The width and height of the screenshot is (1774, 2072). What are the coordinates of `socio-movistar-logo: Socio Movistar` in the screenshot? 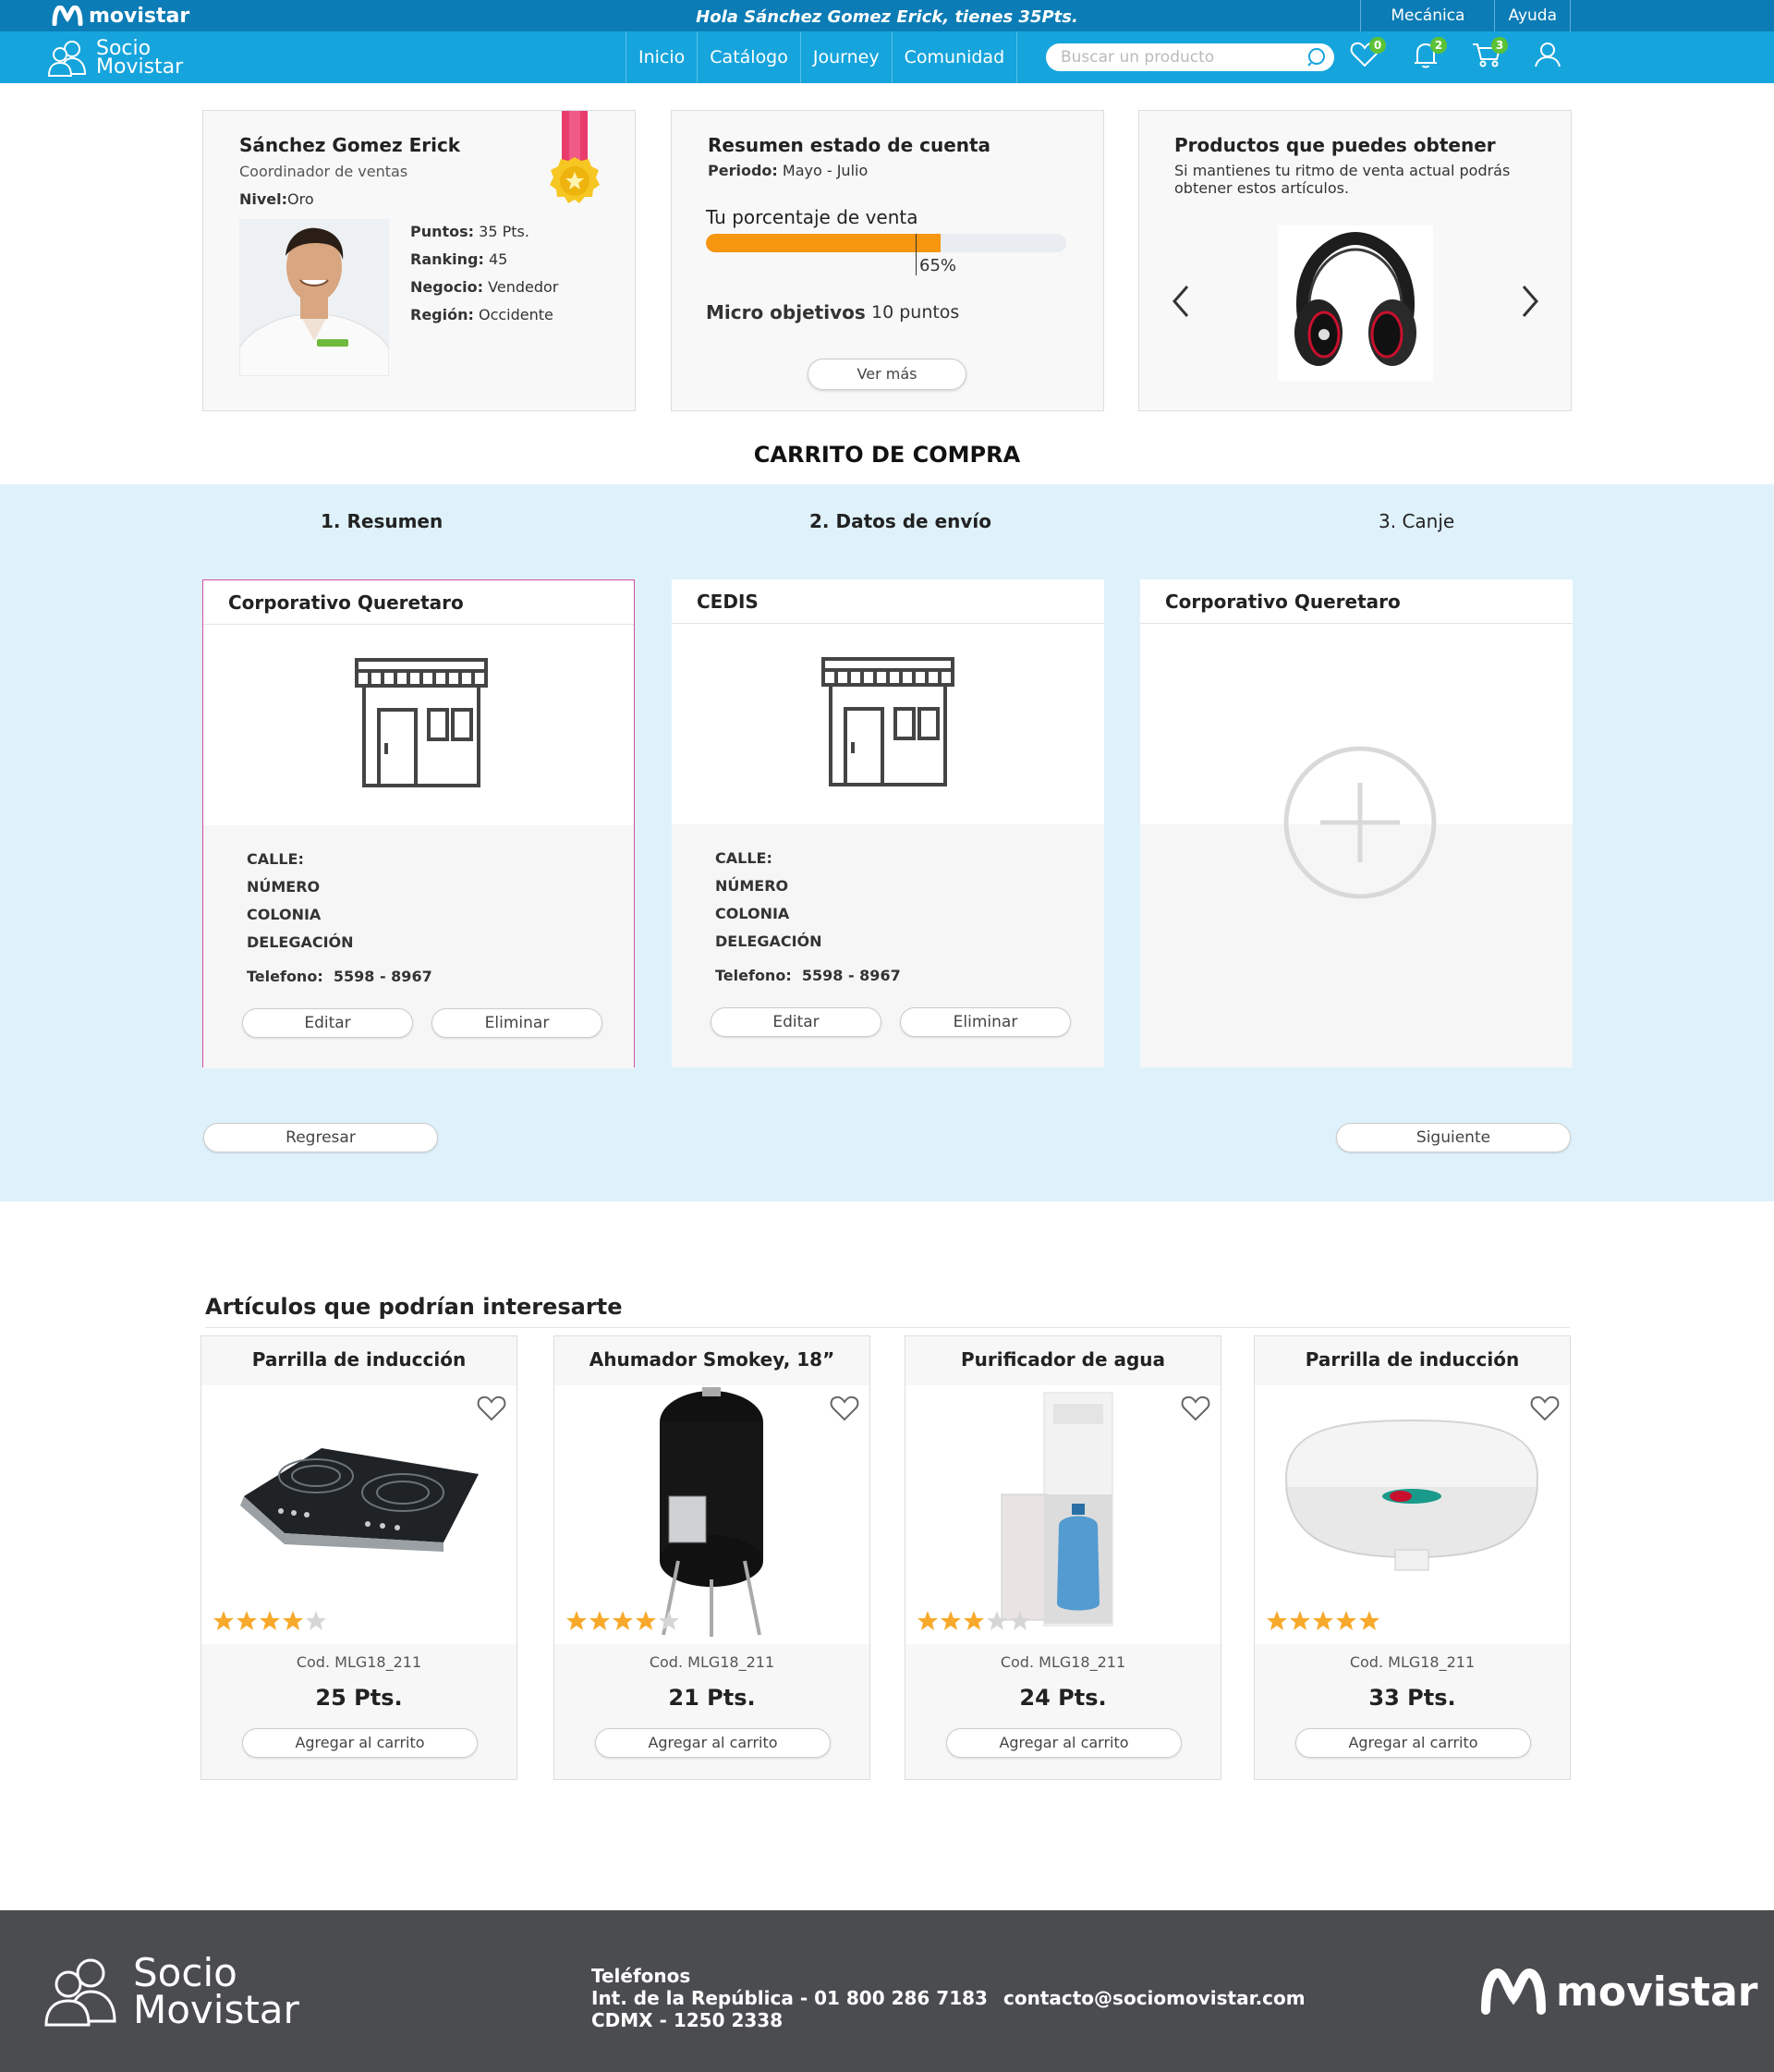 It's located at (114, 58).